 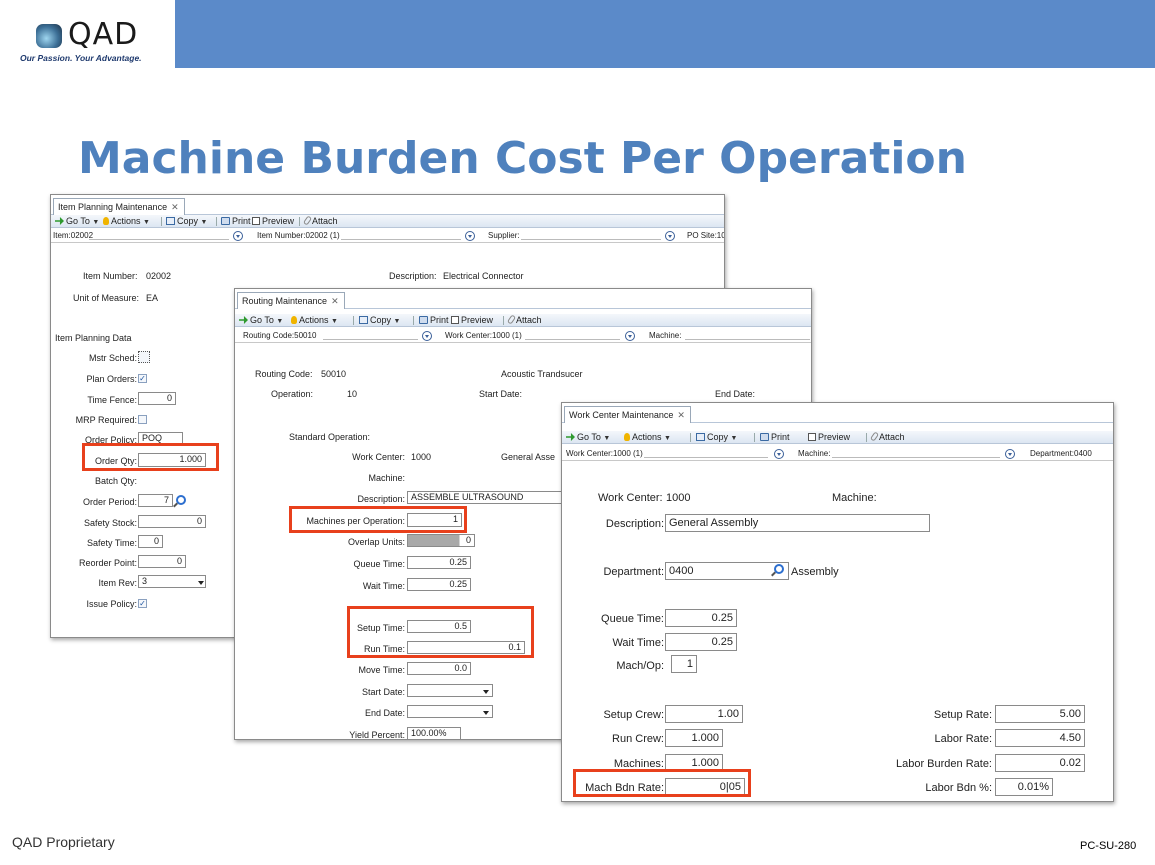 I want to click on preview-icon, so click(x=455, y=320).